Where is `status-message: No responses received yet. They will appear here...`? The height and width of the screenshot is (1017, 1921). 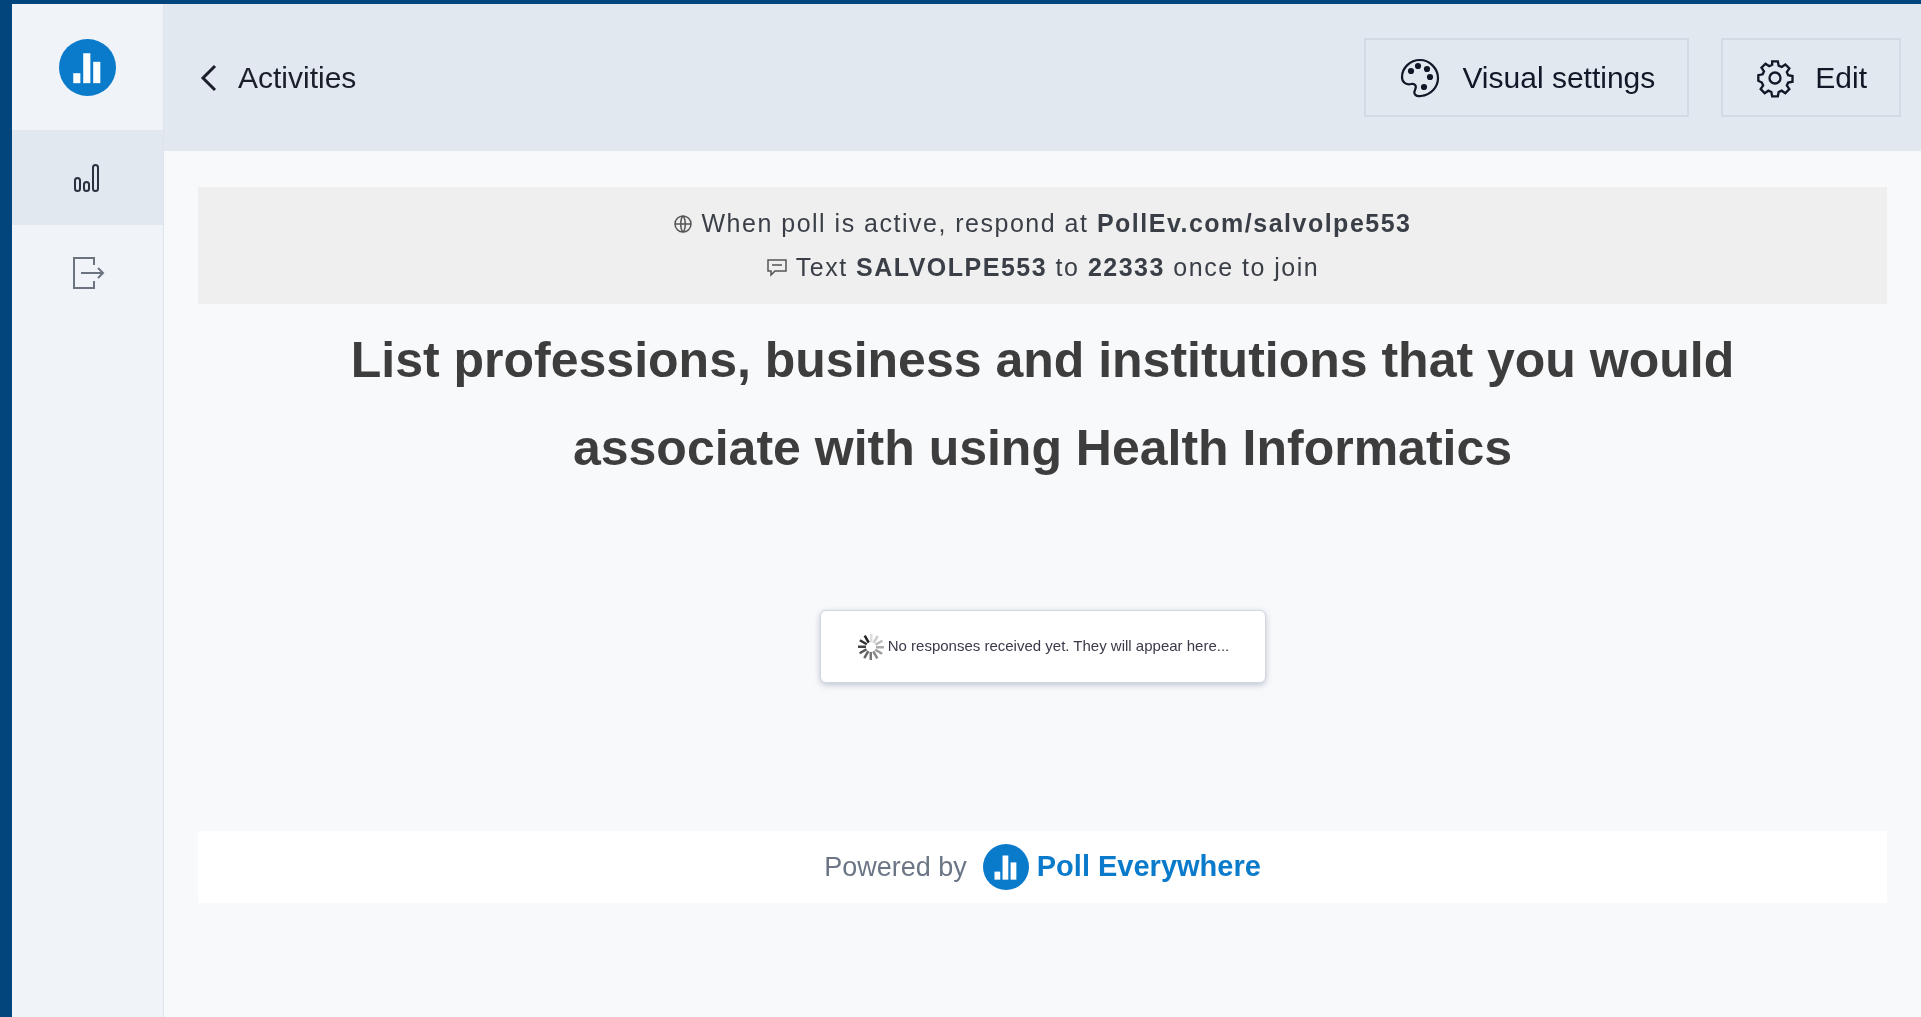 status-message: No responses received yet. They will appear here... is located at coordinates (1058, 646).